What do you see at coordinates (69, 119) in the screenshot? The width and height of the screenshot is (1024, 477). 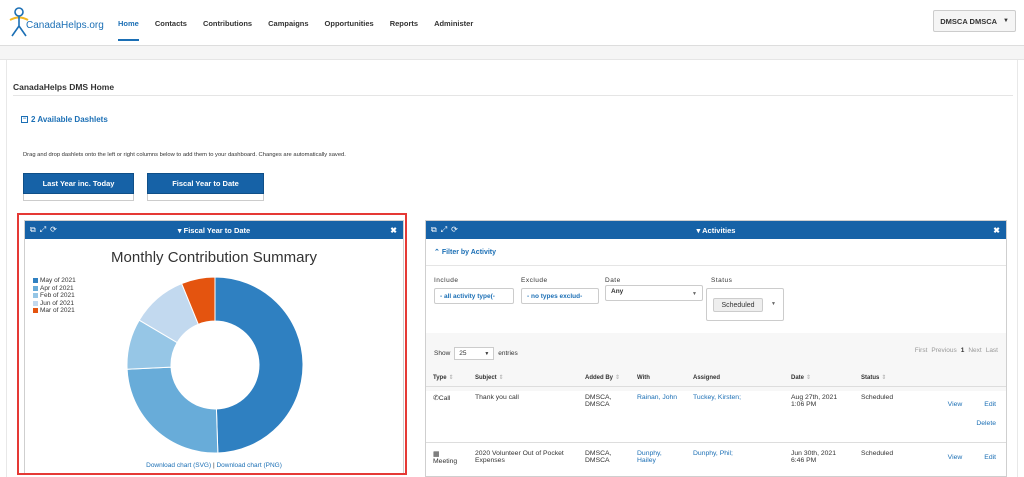 I see `available-dashlets-label: 2 Available Dashlets` at bounding box center [69, 119].